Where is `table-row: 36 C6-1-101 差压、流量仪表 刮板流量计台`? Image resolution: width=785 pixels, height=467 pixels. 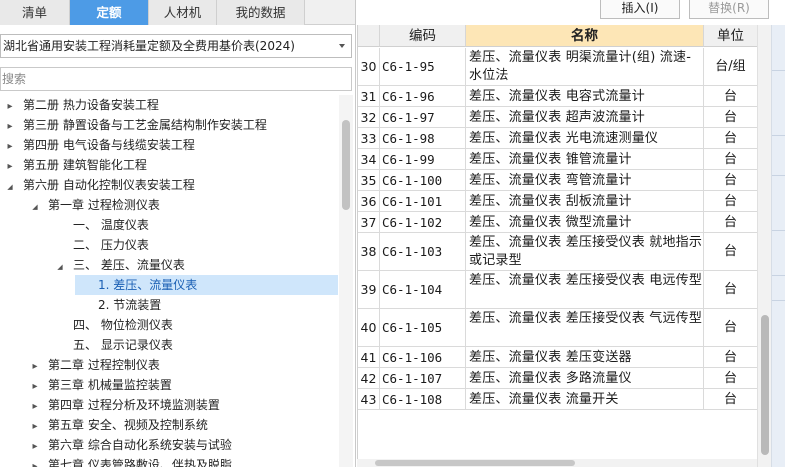 table-row: 36 C6-1-101 差压、流量仪表 刮板流量计台 is located at coordinates (557, 201).